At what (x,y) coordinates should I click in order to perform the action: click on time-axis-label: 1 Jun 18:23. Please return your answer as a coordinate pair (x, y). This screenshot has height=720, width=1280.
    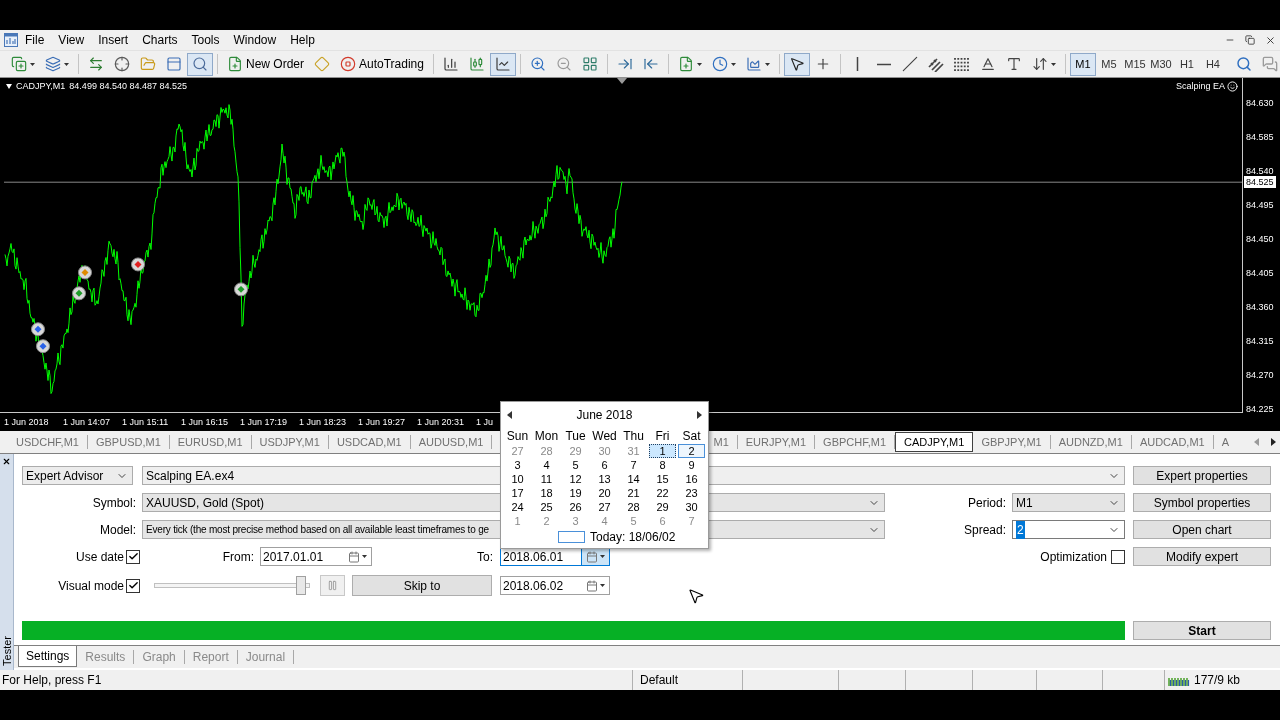
    Looking at the image, I should click on (323, 421).